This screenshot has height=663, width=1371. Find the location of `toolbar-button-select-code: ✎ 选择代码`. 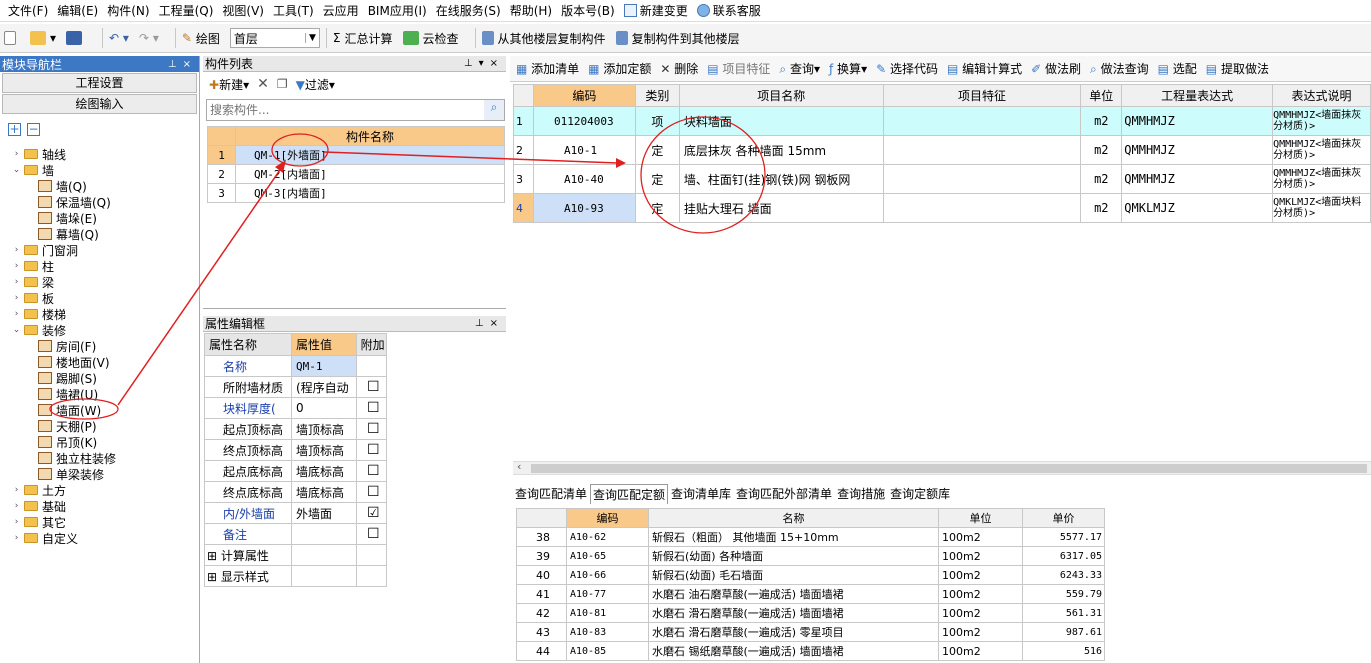

toolbar-button-select-code: ✎ 选择代码 is located at coordinates (907, 68).